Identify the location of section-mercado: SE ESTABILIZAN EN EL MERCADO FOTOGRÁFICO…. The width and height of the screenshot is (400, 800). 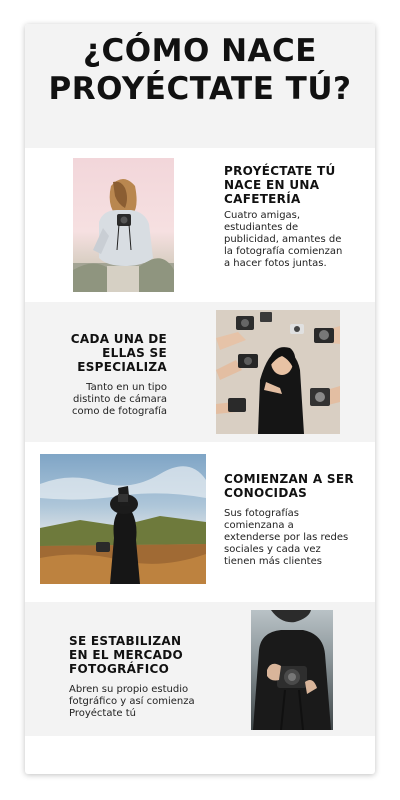
(200, 669).